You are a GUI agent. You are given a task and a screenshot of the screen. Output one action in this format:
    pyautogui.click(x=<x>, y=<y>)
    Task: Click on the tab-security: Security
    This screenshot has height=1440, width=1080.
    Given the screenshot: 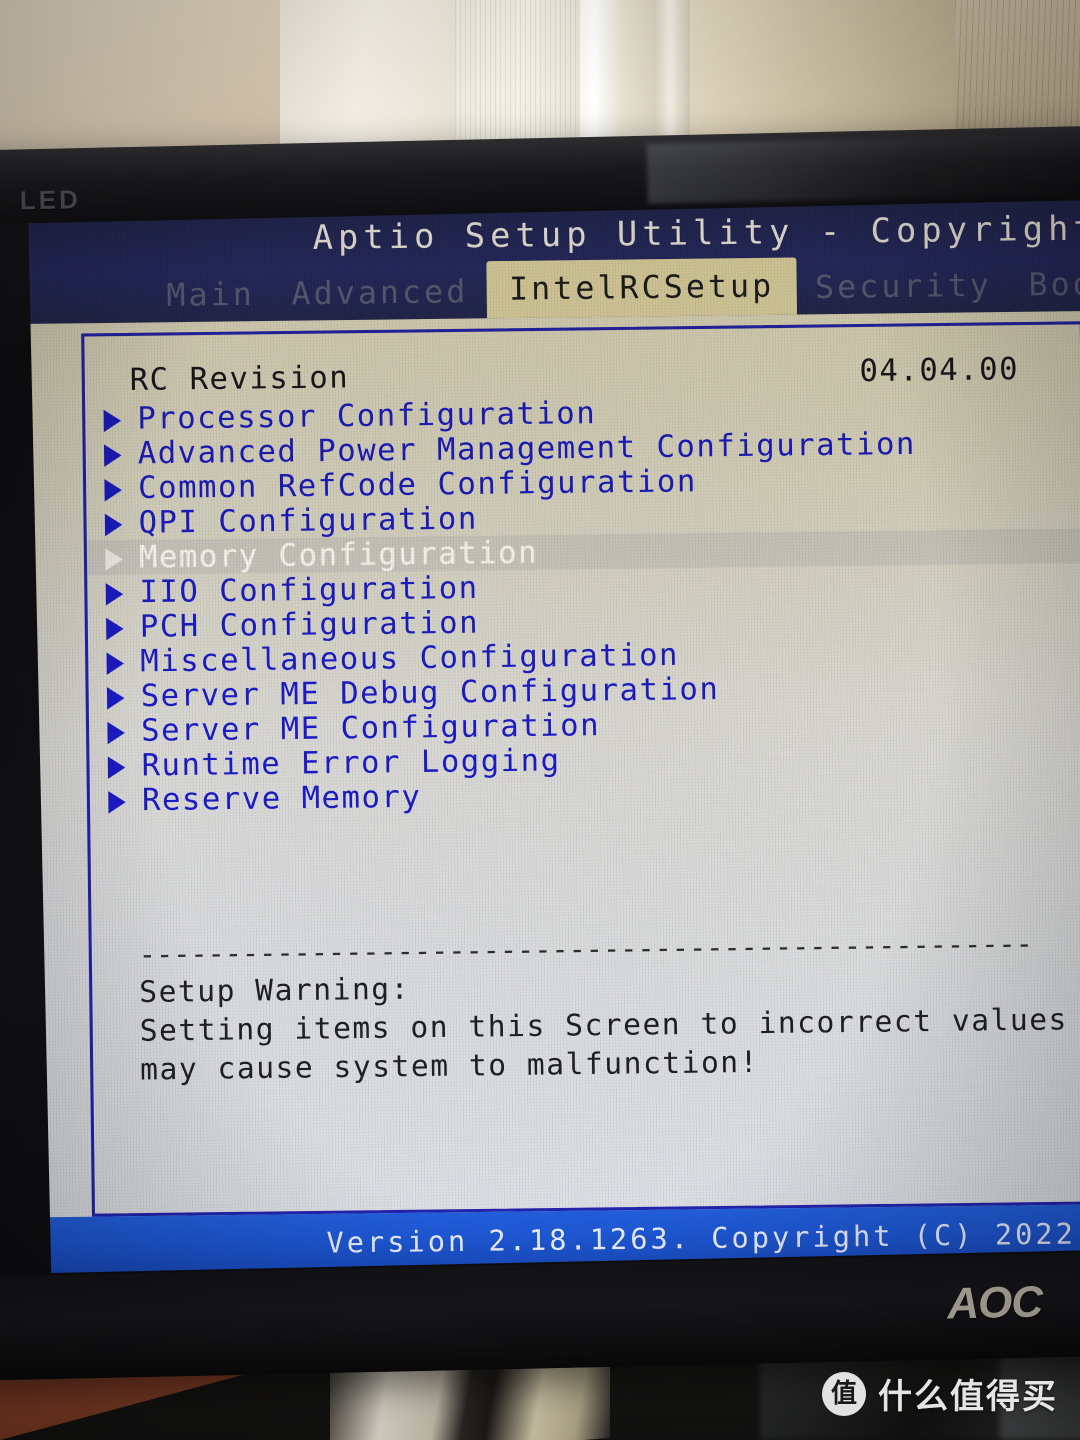 What is the action you would take?
    pyautogui.click(x=903, y=287)
    